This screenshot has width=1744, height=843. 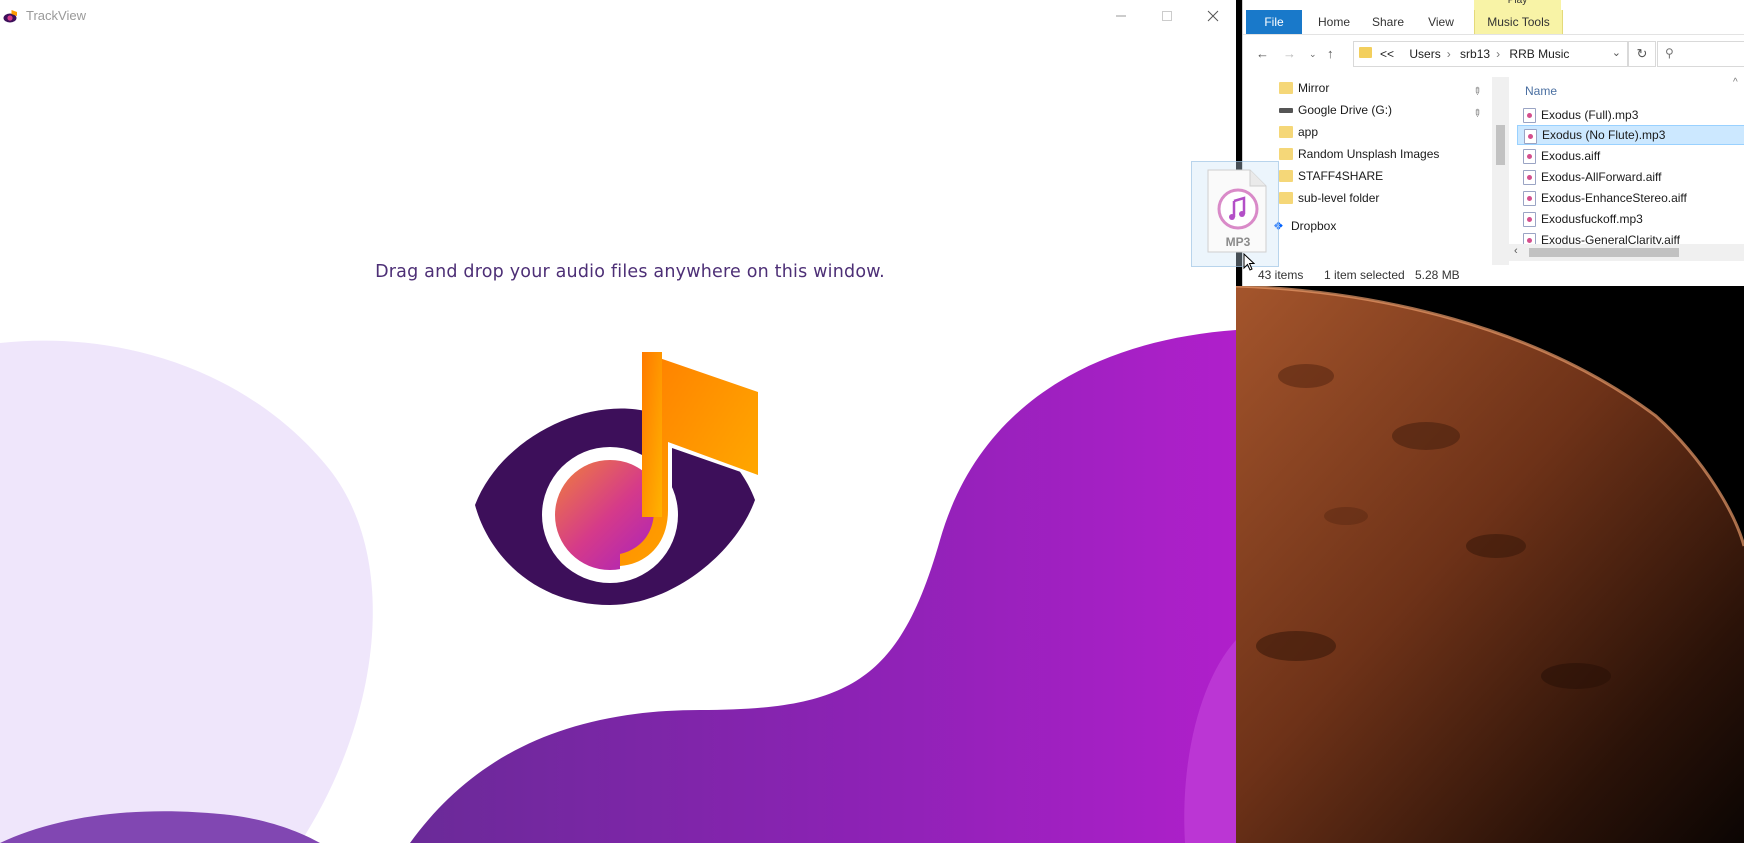 I want to click on search-input: ⚲, so click(x=1700, y=54).